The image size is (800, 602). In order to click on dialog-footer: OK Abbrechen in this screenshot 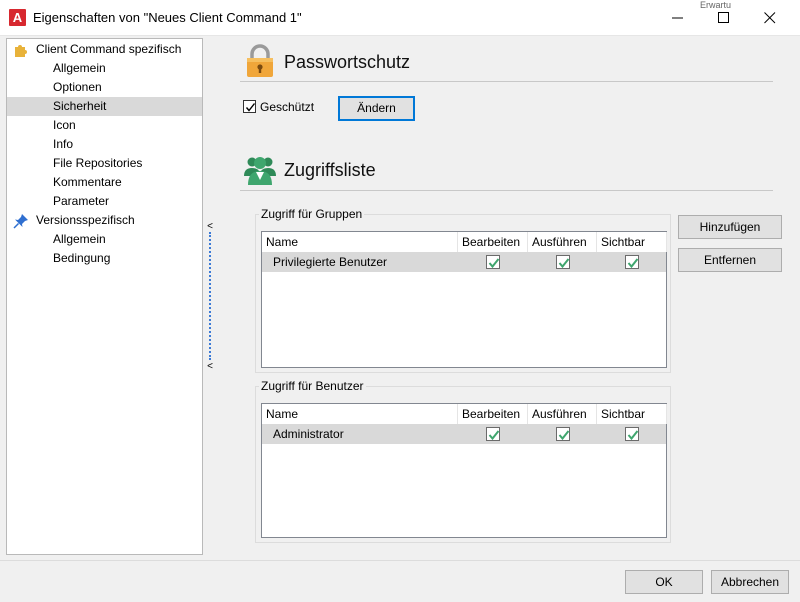, I will do `click(400, 581)`.